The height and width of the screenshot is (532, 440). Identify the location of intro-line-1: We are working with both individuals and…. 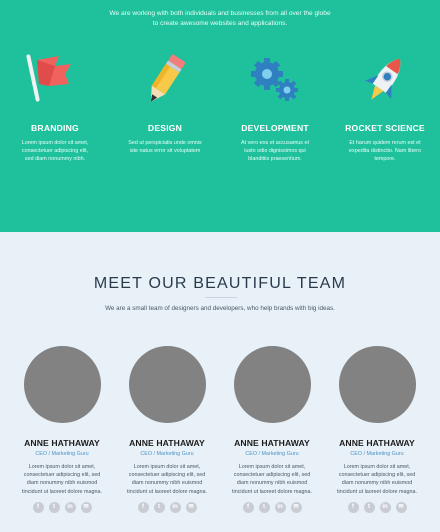
(220, 13).